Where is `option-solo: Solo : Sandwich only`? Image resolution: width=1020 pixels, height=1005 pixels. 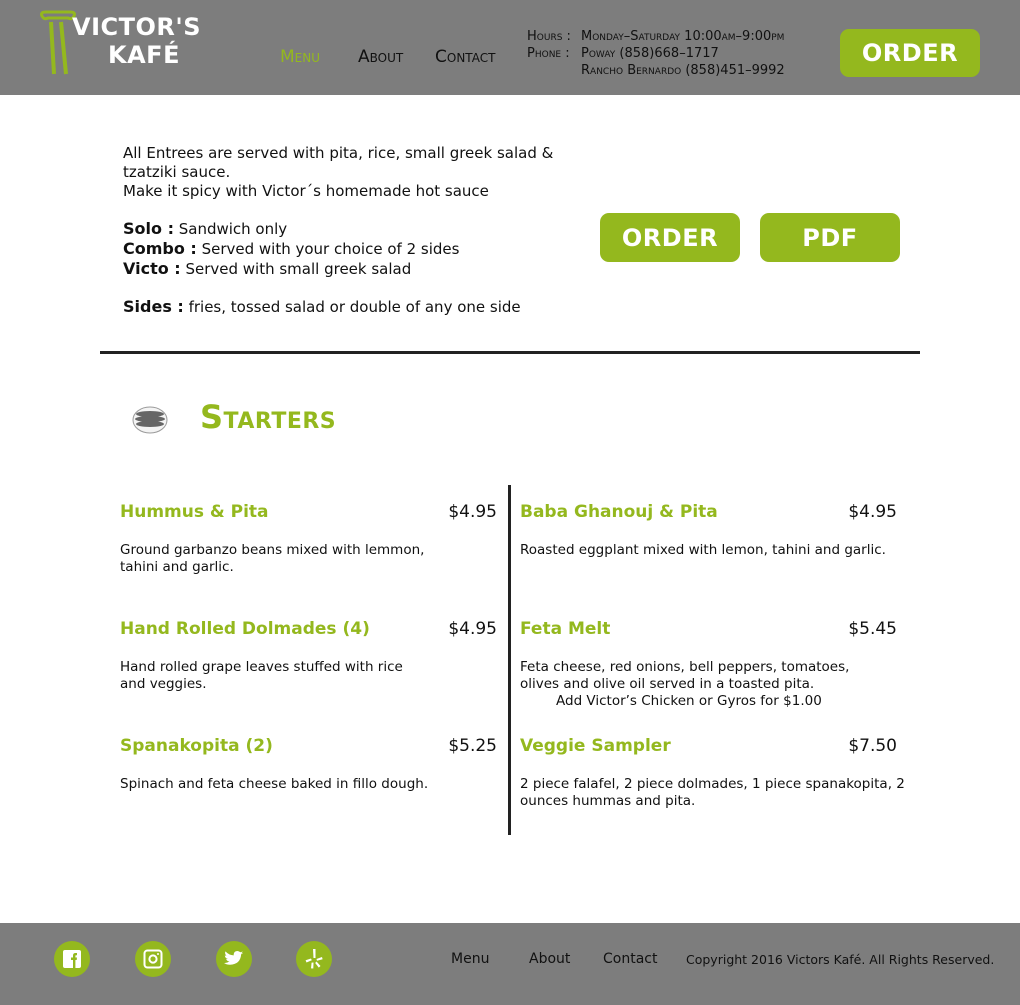 option-solo: Solo : Sandwich only is located at coordinates (358, 229).